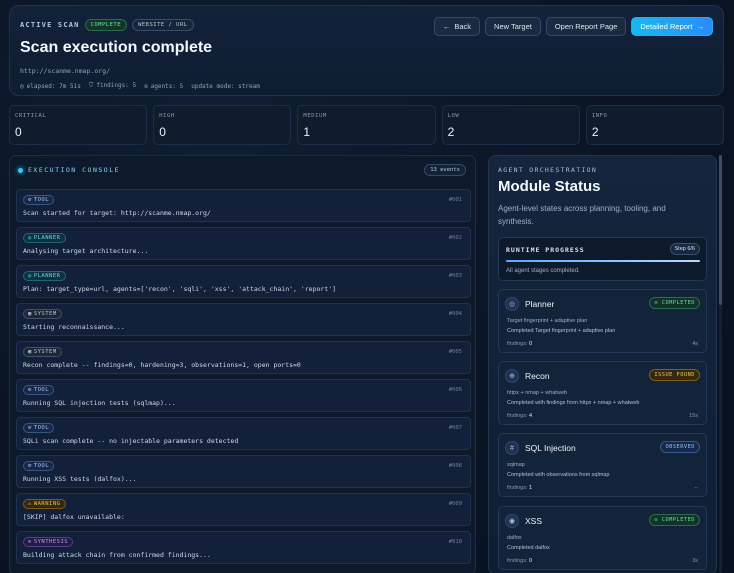 Image resolution: width=734 pixels, height=573 pixels. I want to click on findings-count: 4, so click(531, 416).